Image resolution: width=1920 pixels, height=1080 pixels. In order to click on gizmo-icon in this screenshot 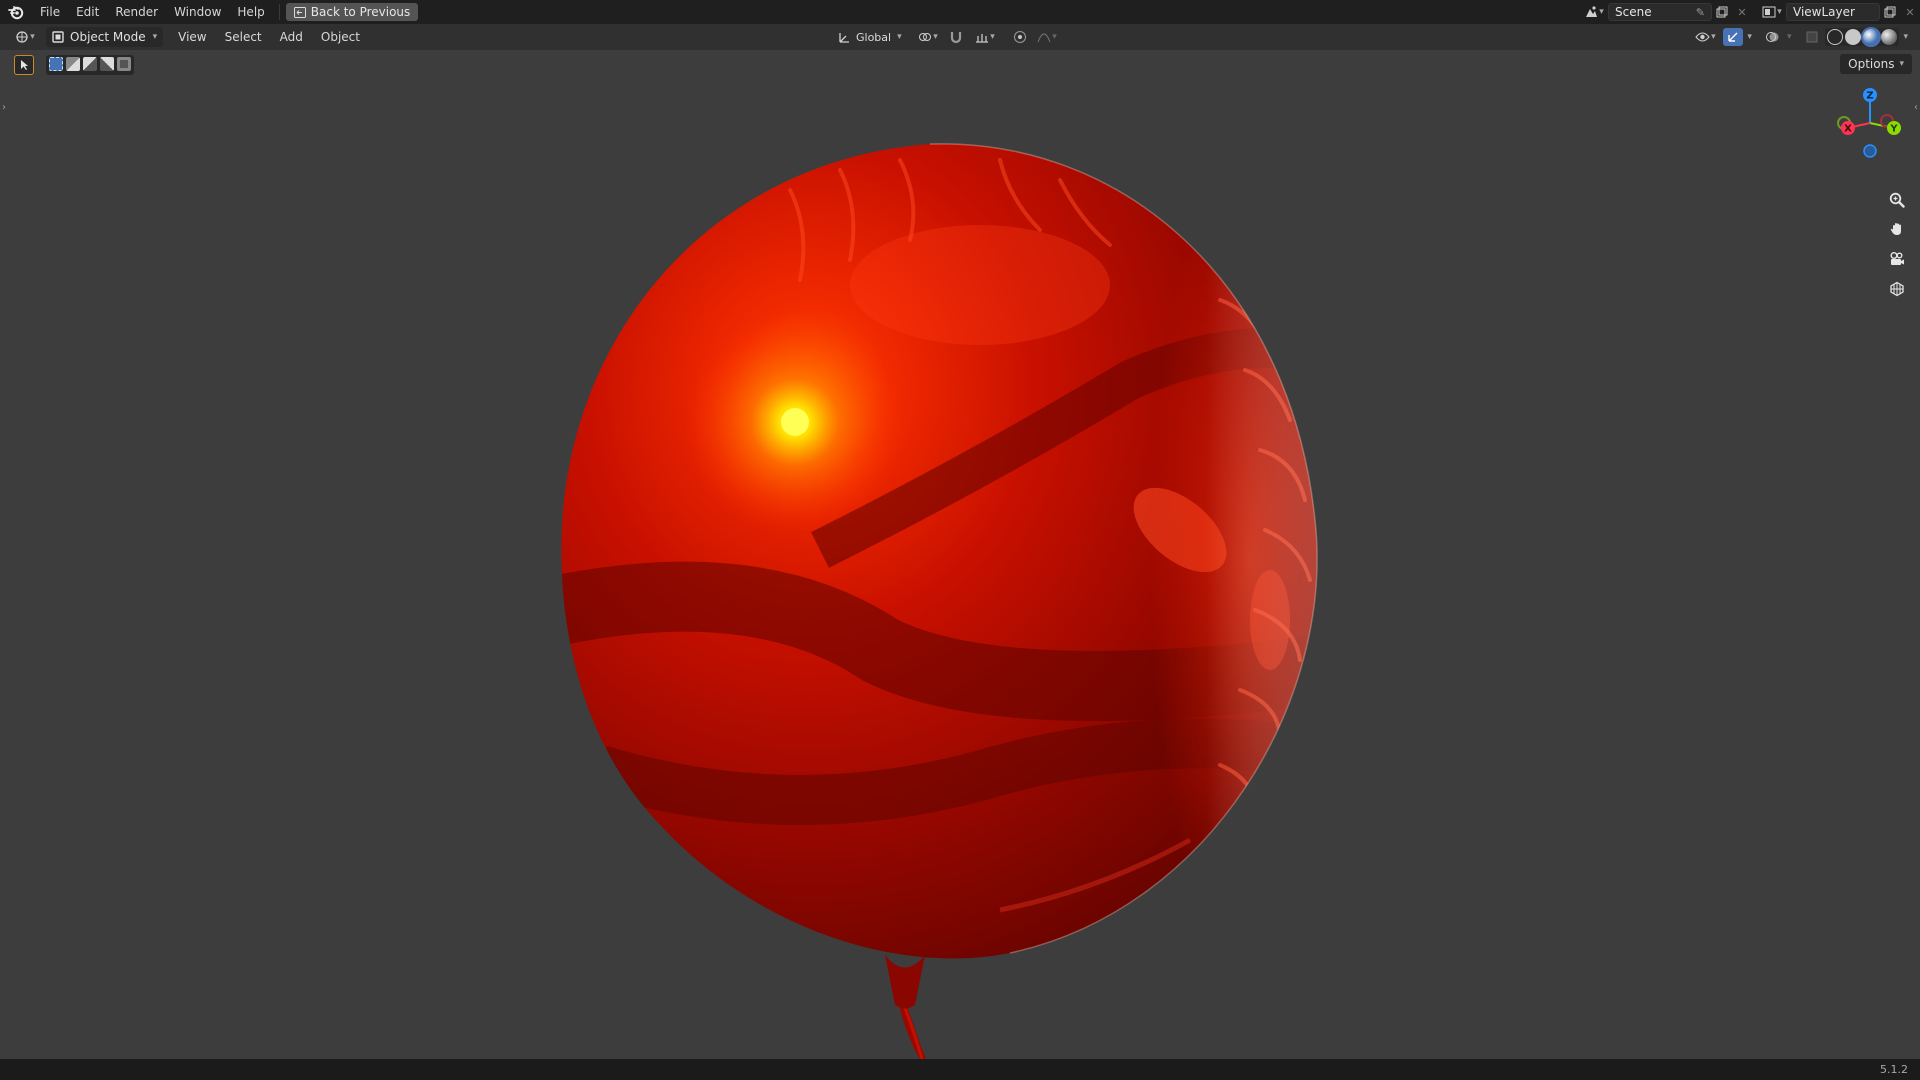, I will do `click(1733, 37)`.